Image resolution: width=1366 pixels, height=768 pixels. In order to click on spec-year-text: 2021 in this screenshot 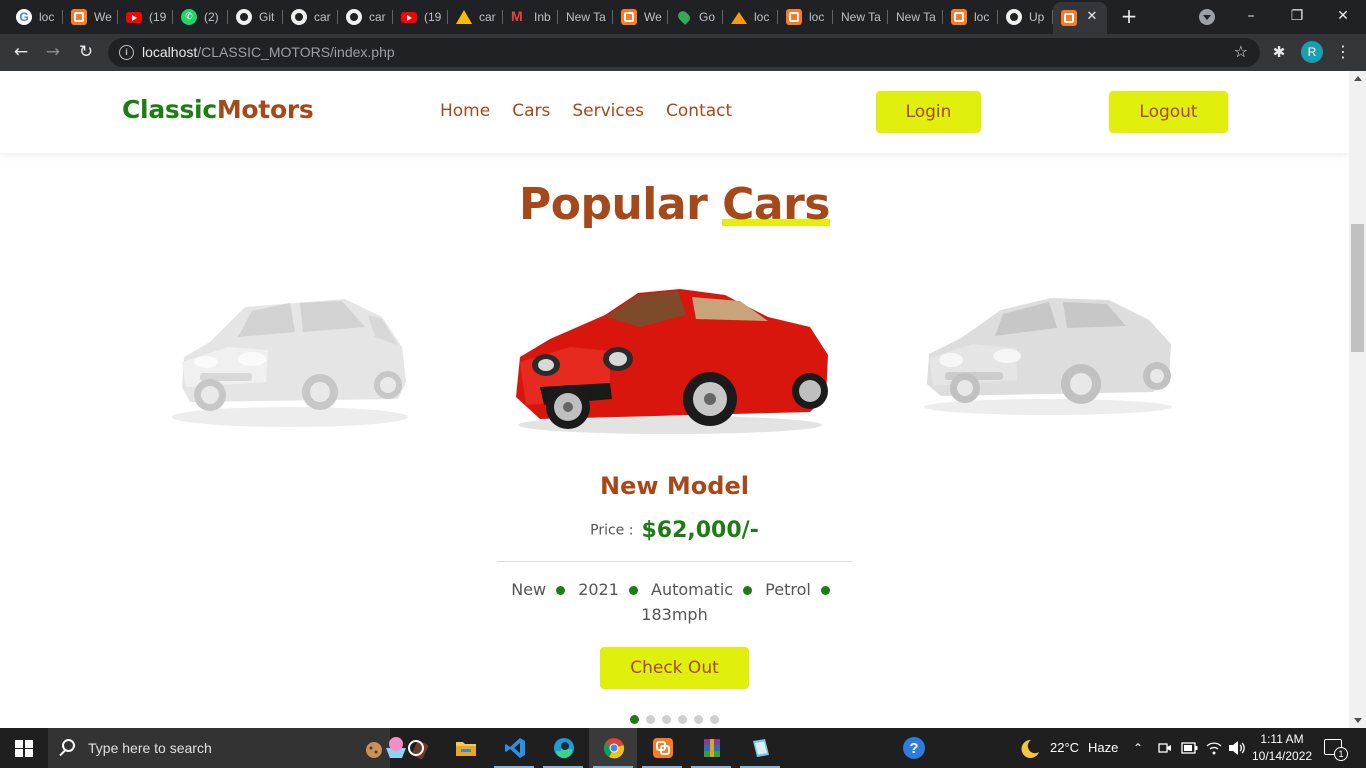, I will do `click(598, 589)`.